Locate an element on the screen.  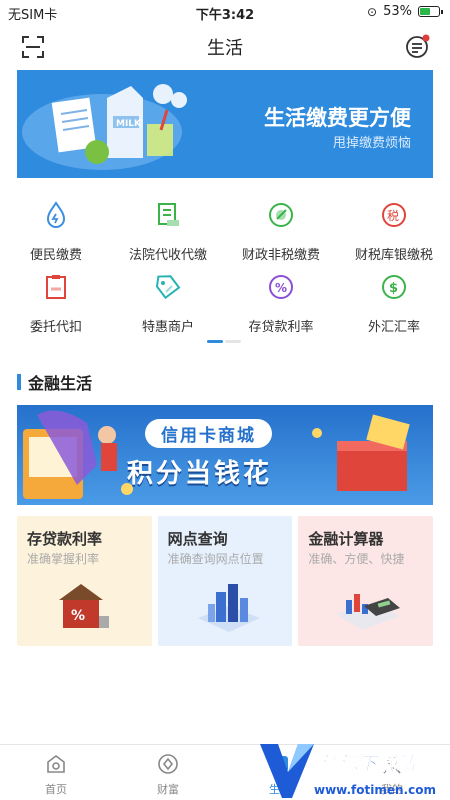
service-rates: % 存贷款利率 is located at coordinates (281, 303).